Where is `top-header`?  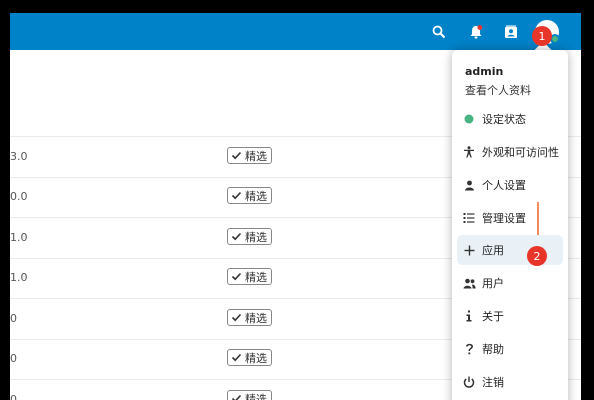 top-header is located at coordinates (295, 31).